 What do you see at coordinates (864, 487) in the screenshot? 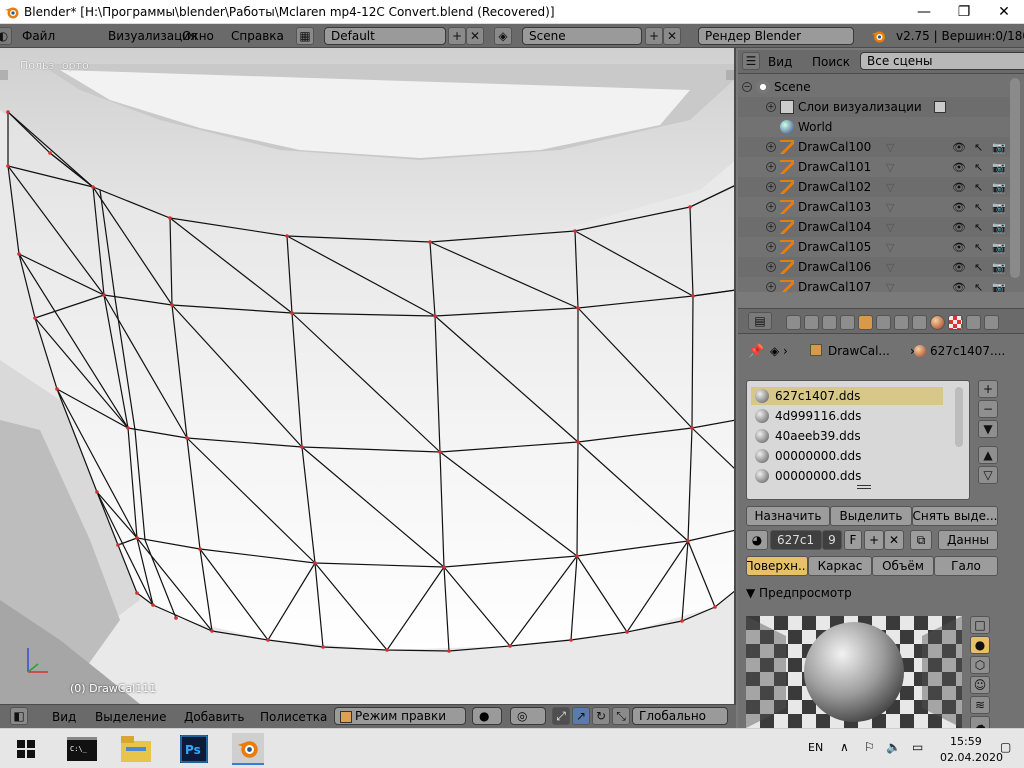
I see `list-resize-handle` at bounding box center [864, 487].